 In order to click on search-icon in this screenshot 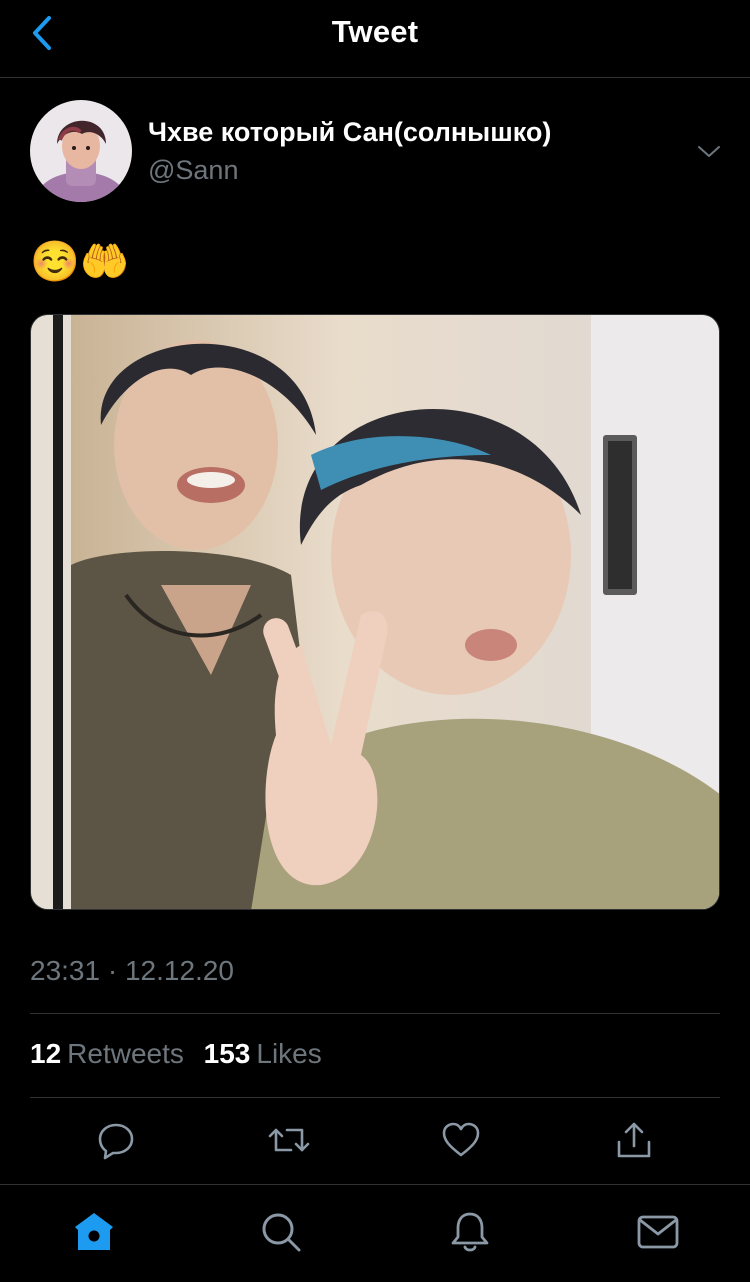, I will do `click(281, 1232)`.